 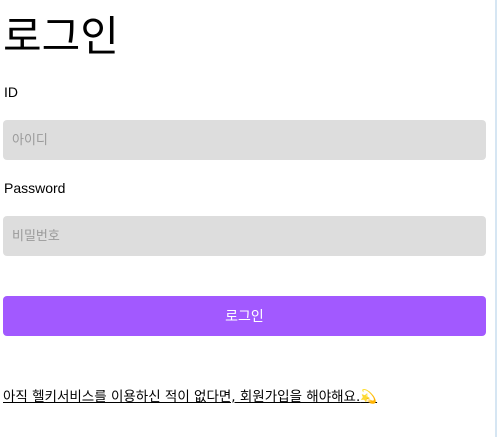 What do you see at coordinates (244, 236) in the screenshot?
I see `password-input` at bounding box center [244, 236].